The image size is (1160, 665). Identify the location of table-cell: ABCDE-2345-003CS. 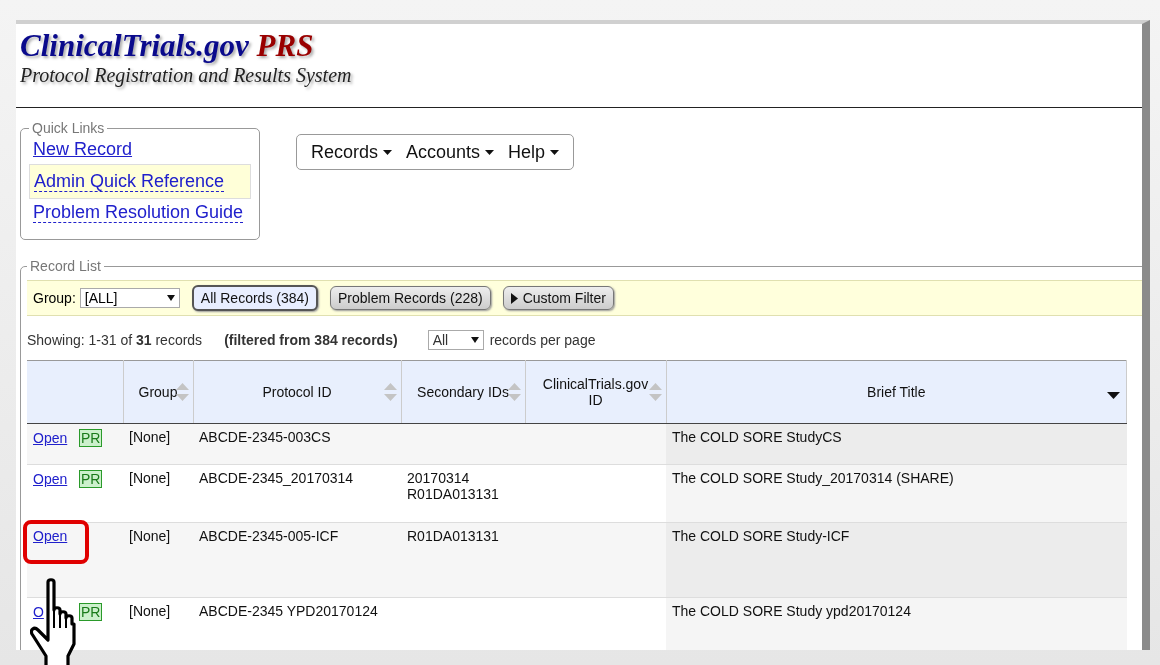
(297, 444).